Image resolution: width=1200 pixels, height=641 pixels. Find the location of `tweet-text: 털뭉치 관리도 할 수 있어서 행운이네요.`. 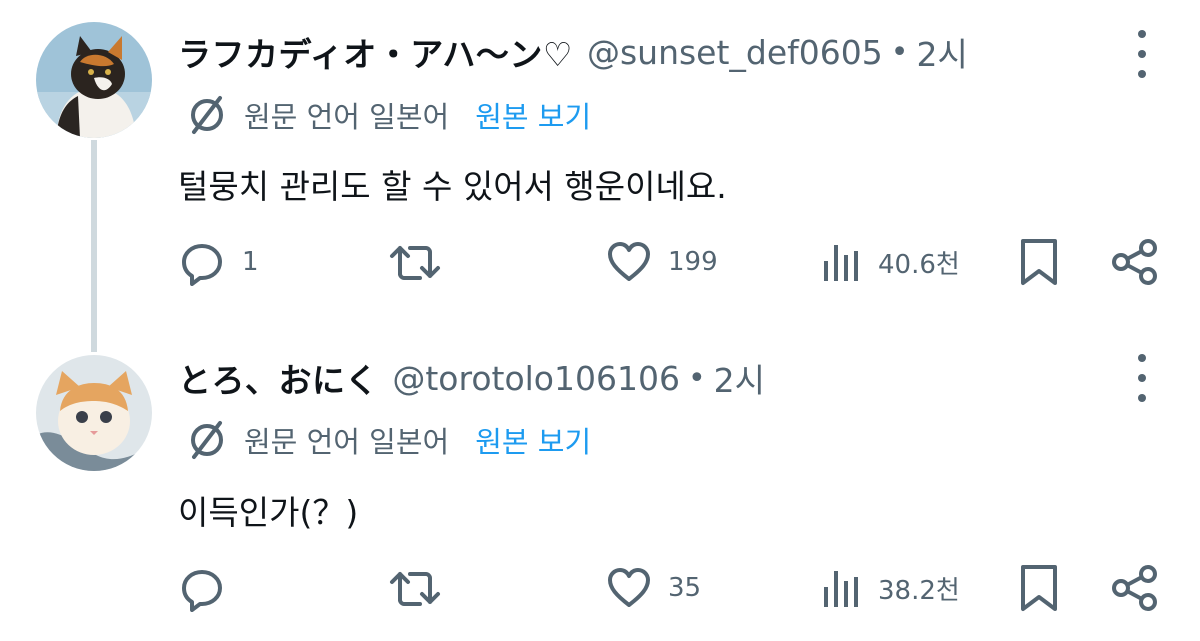

tweet-text: 털뭉치 관리도 할 수 있어서 행운이네요. is located at coordinates (452, 186).